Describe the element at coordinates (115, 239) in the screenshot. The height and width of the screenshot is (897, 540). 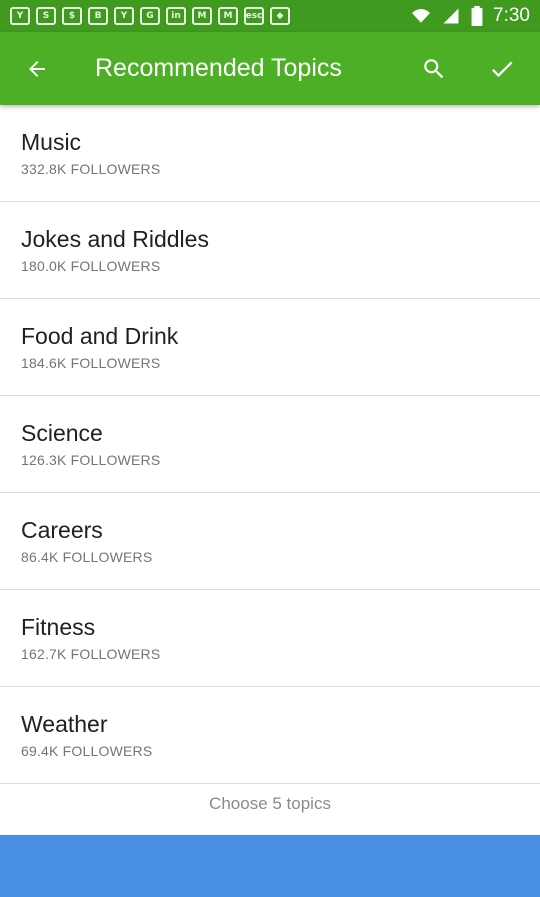
I see `topic-name: Jokes and Riddles` at that location.